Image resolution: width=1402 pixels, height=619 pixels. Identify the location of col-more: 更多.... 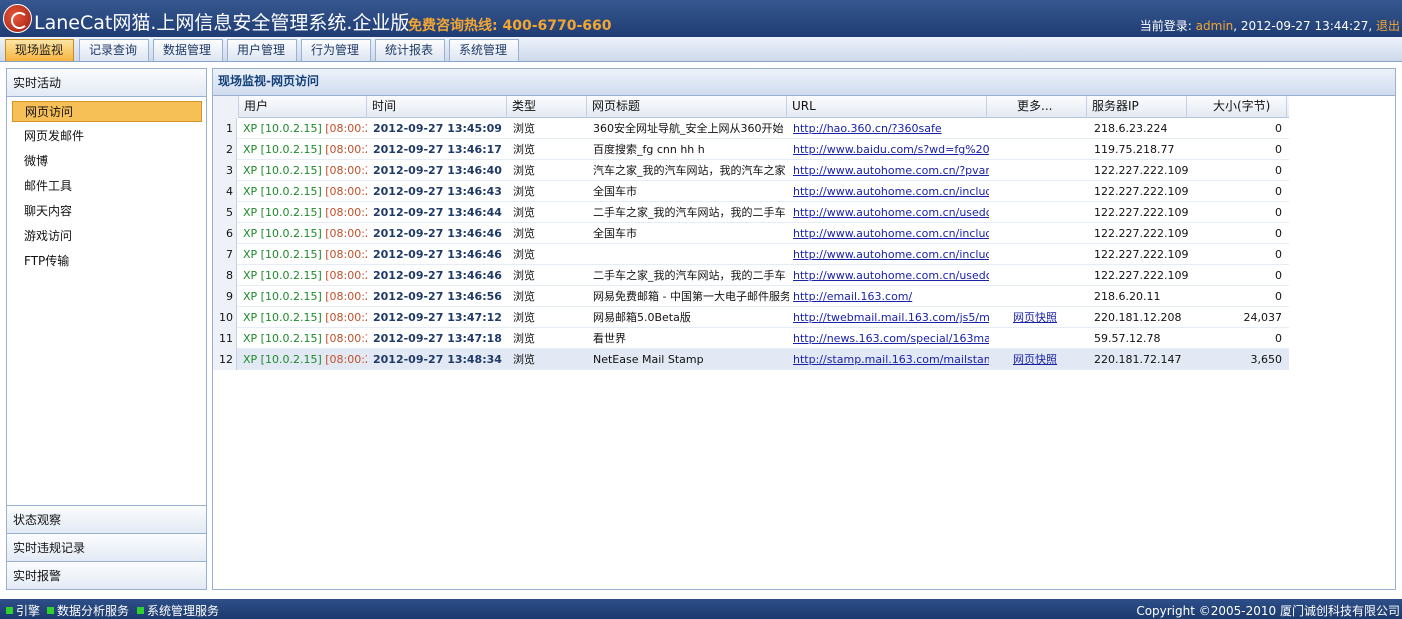
(1037, 107).